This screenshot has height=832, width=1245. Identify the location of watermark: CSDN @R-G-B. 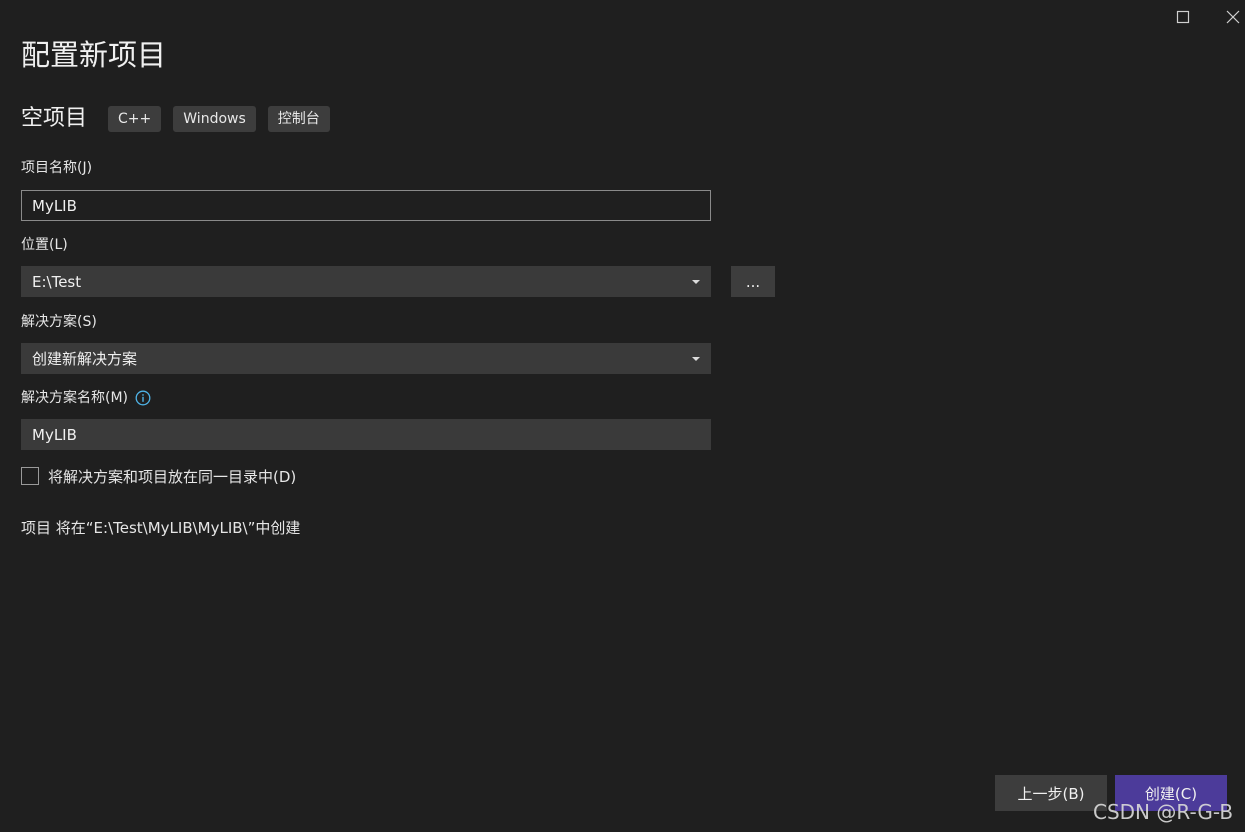
(1163, 812).